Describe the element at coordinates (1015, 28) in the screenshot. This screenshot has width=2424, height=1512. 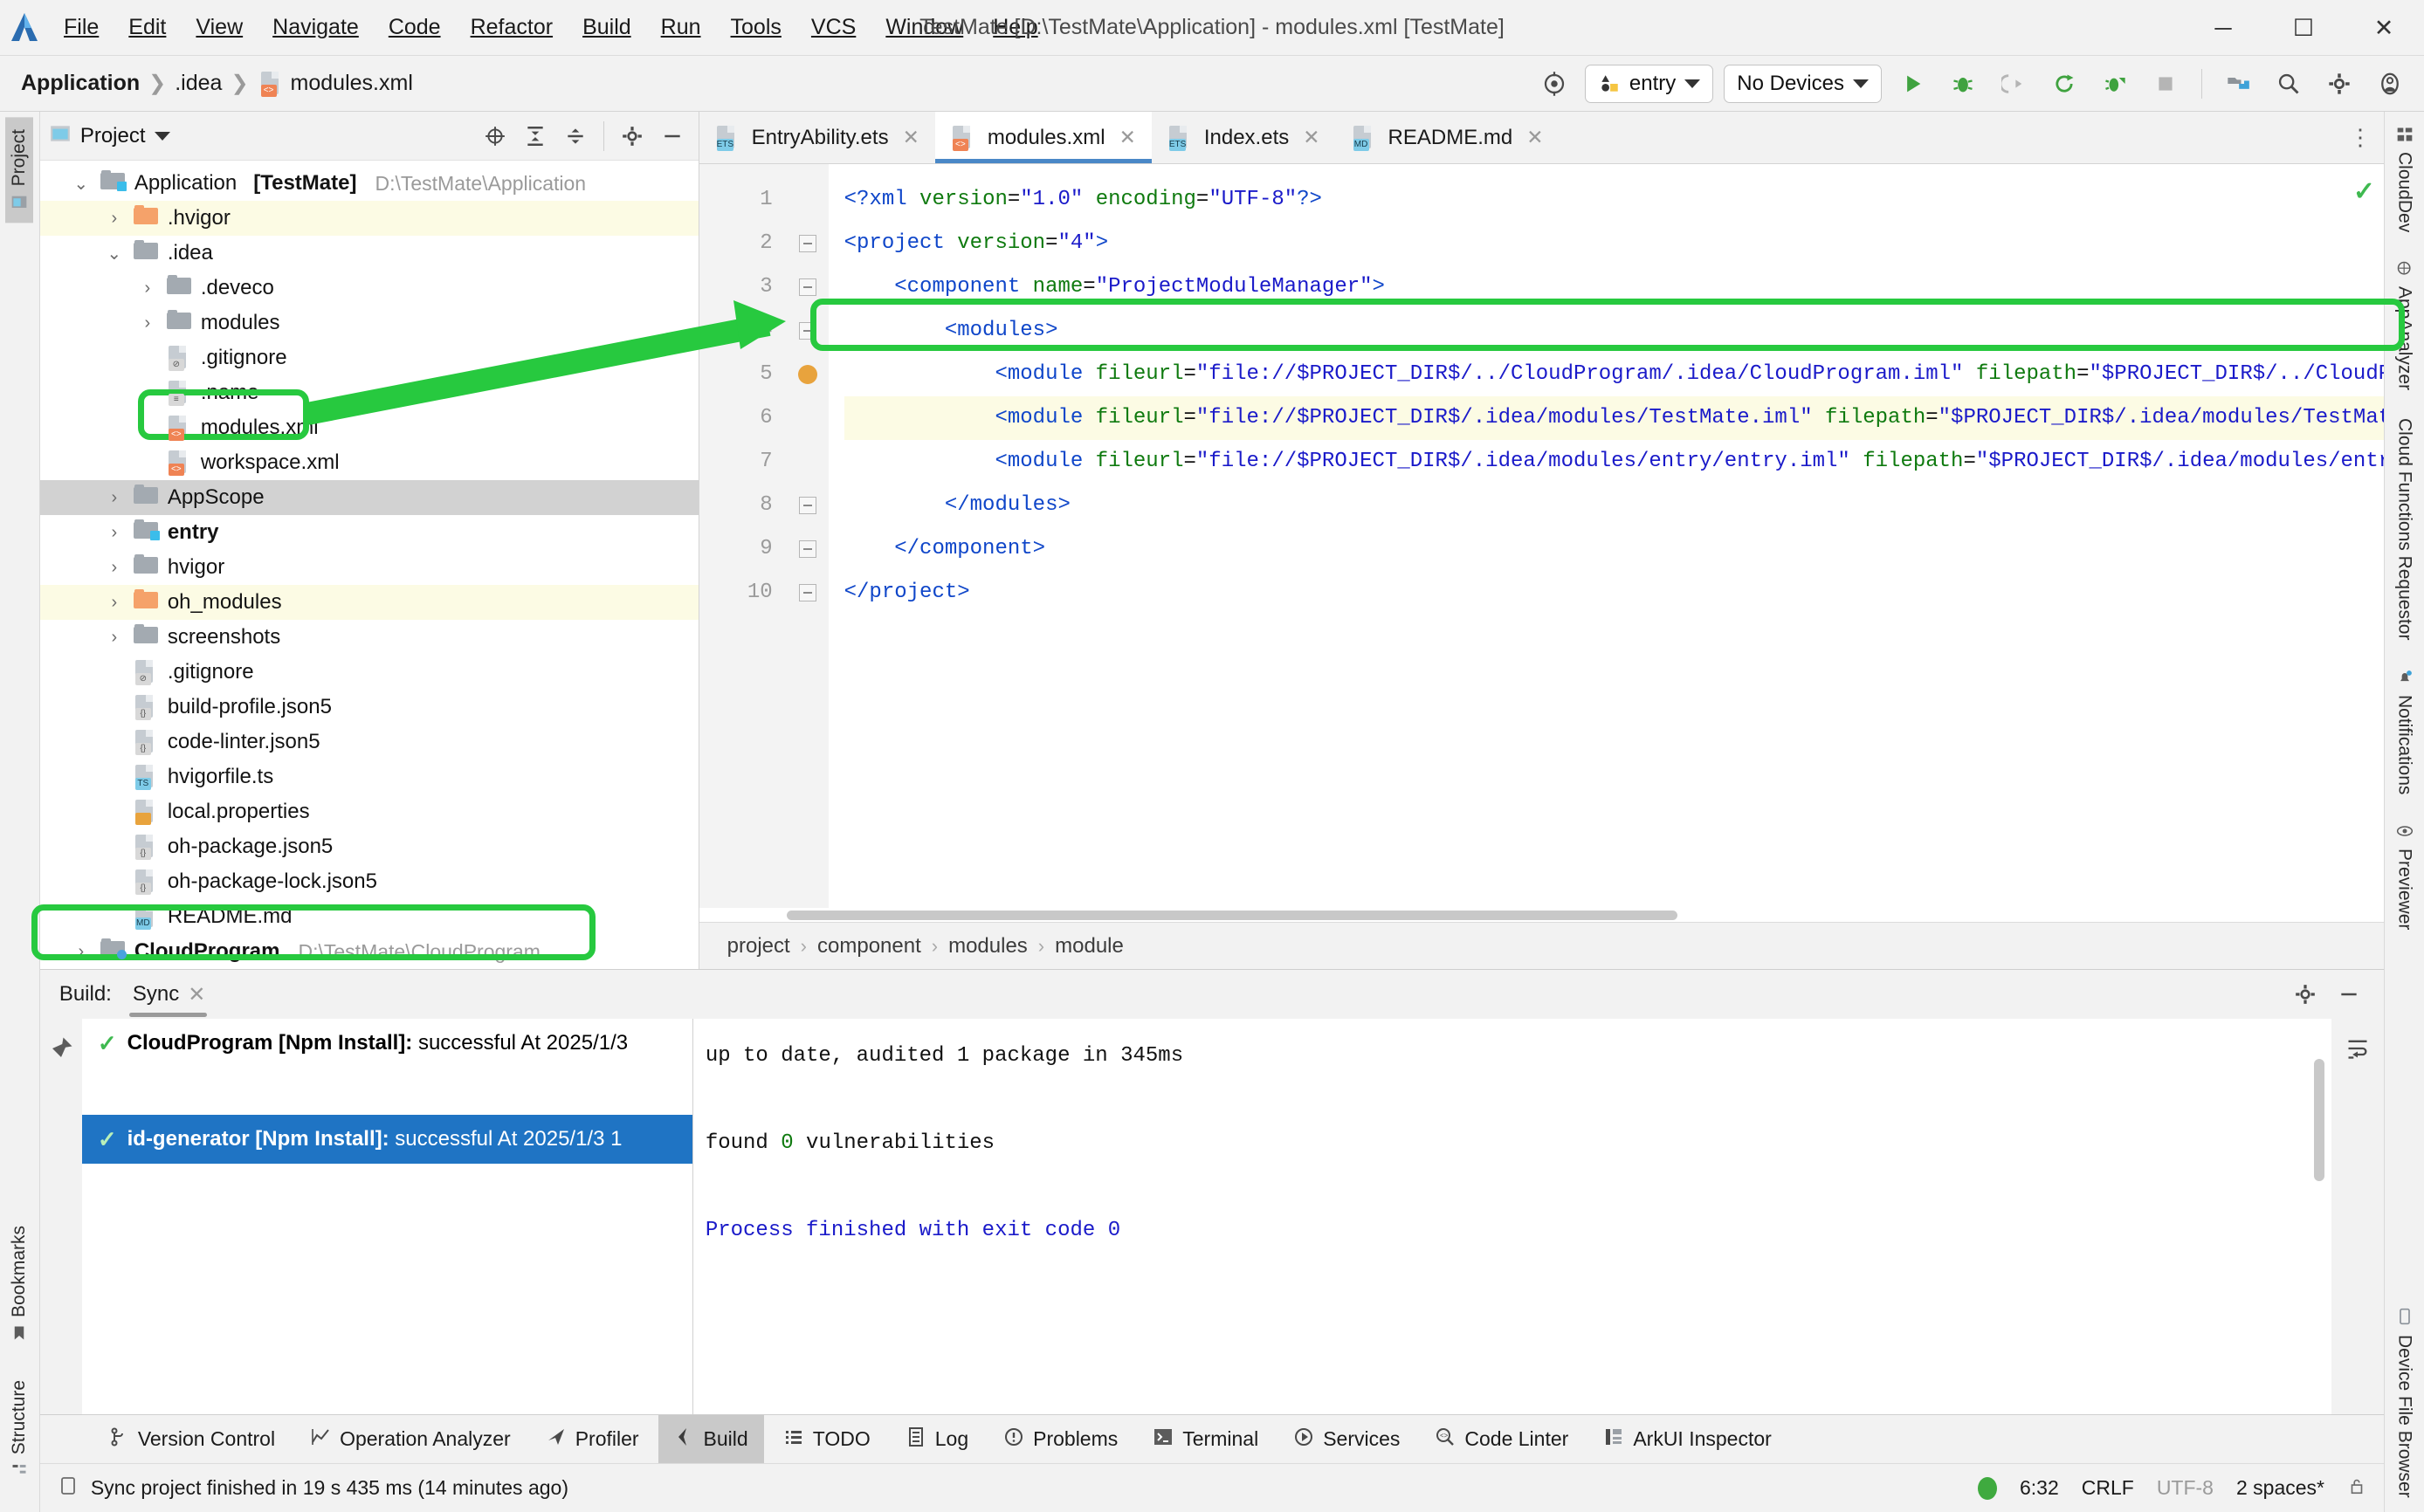
I see `menu-item-help: Help` at that location.